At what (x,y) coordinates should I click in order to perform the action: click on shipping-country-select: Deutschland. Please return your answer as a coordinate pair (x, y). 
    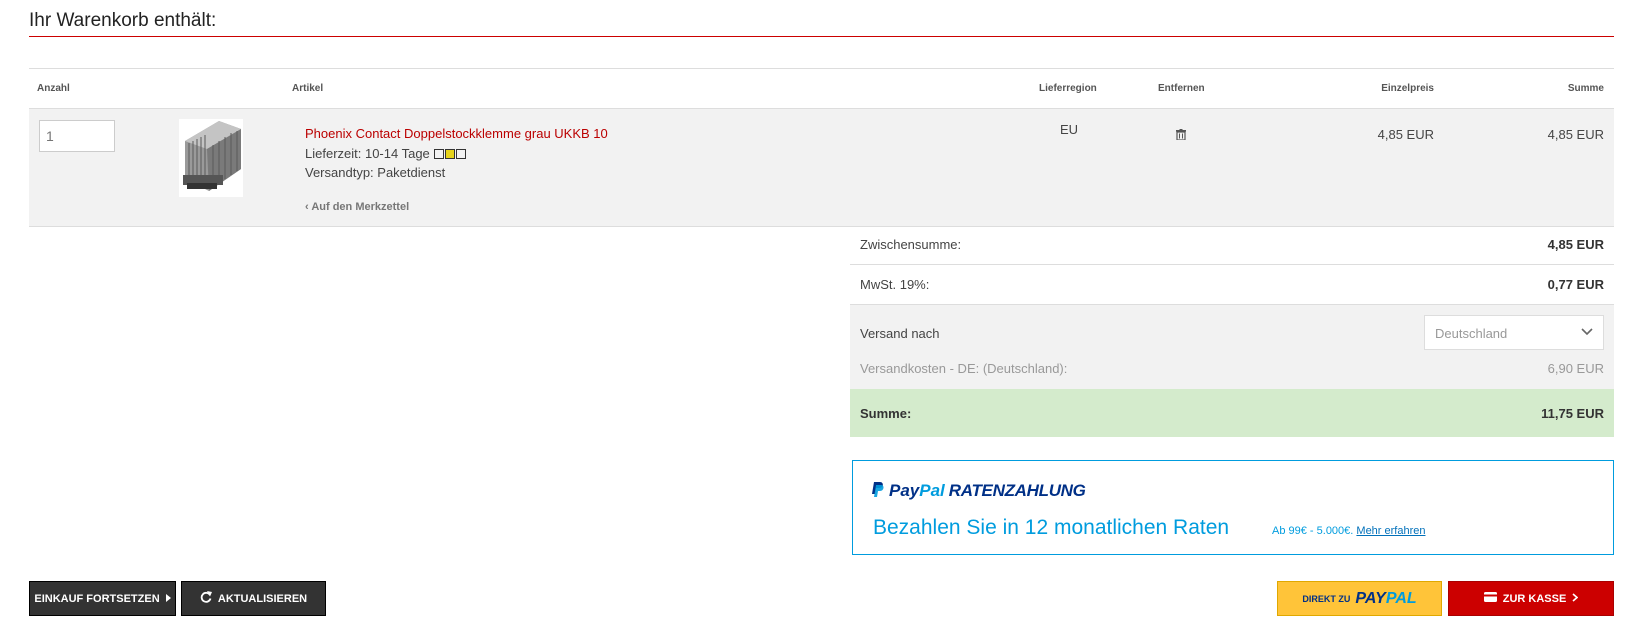
    Looking at the image, I should click on (1514, 332).